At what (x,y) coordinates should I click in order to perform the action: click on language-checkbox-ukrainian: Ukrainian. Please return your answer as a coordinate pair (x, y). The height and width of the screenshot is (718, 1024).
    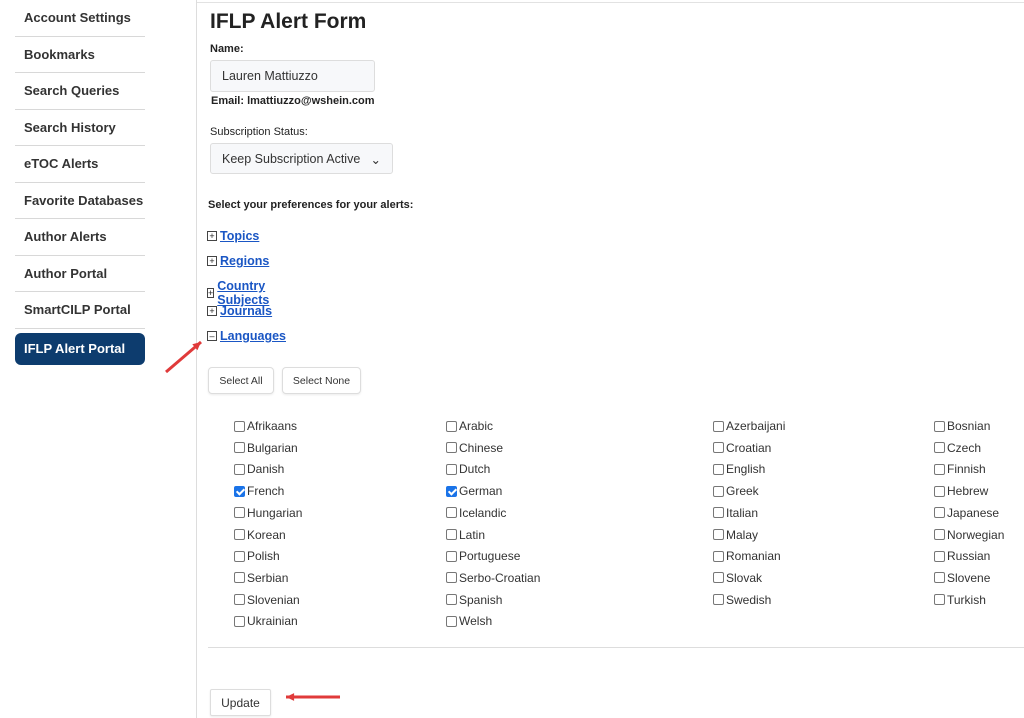
    Looking at the image, I should click on (266, 621).